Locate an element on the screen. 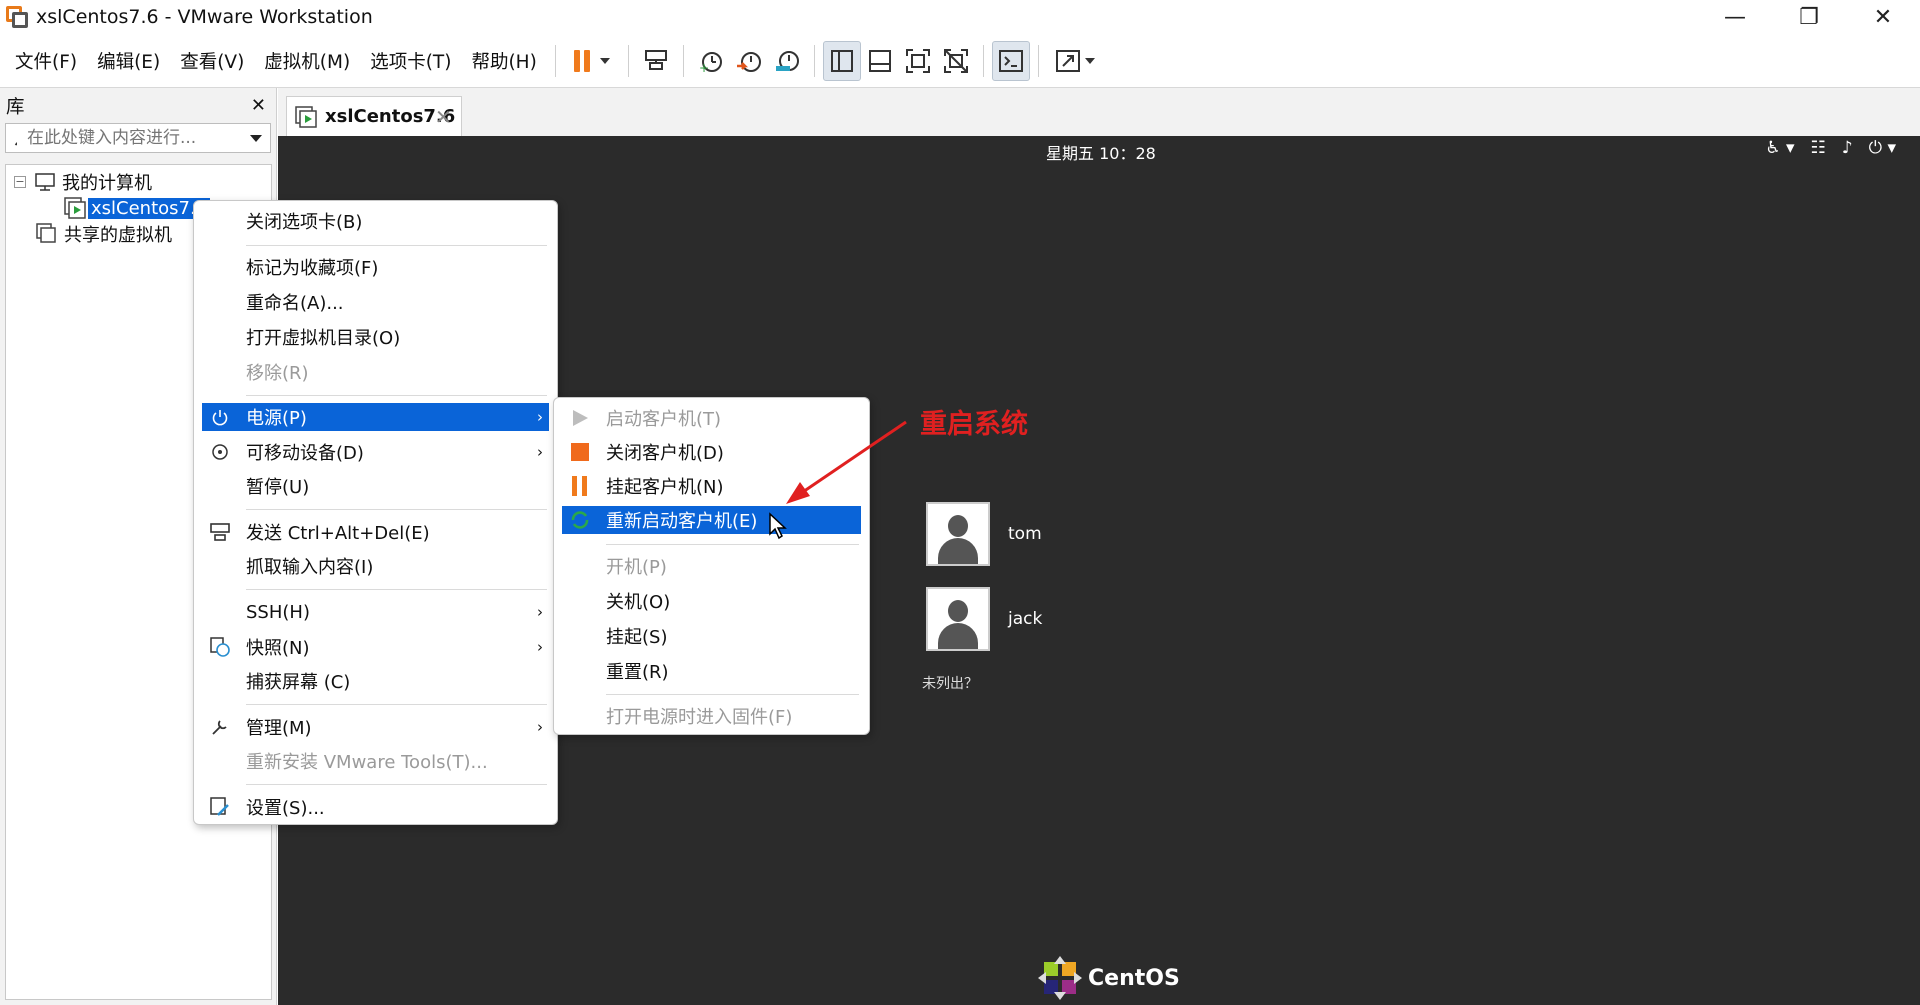 The image size is (1920, 1005). show-library-icon is located at coordinates (841, 61).